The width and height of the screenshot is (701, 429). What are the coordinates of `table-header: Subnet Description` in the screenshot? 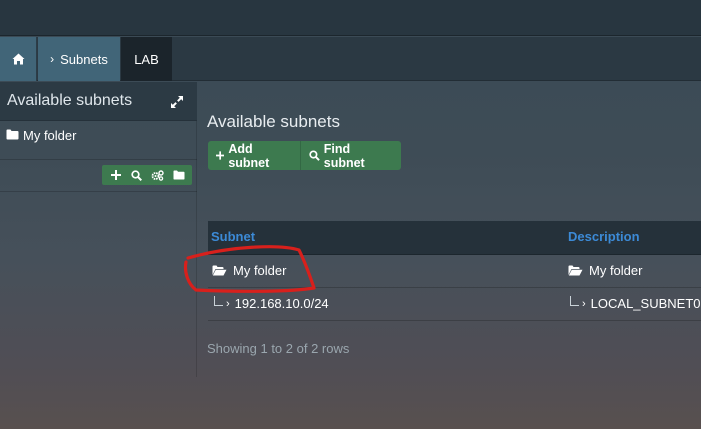 It's located at (454, 238).